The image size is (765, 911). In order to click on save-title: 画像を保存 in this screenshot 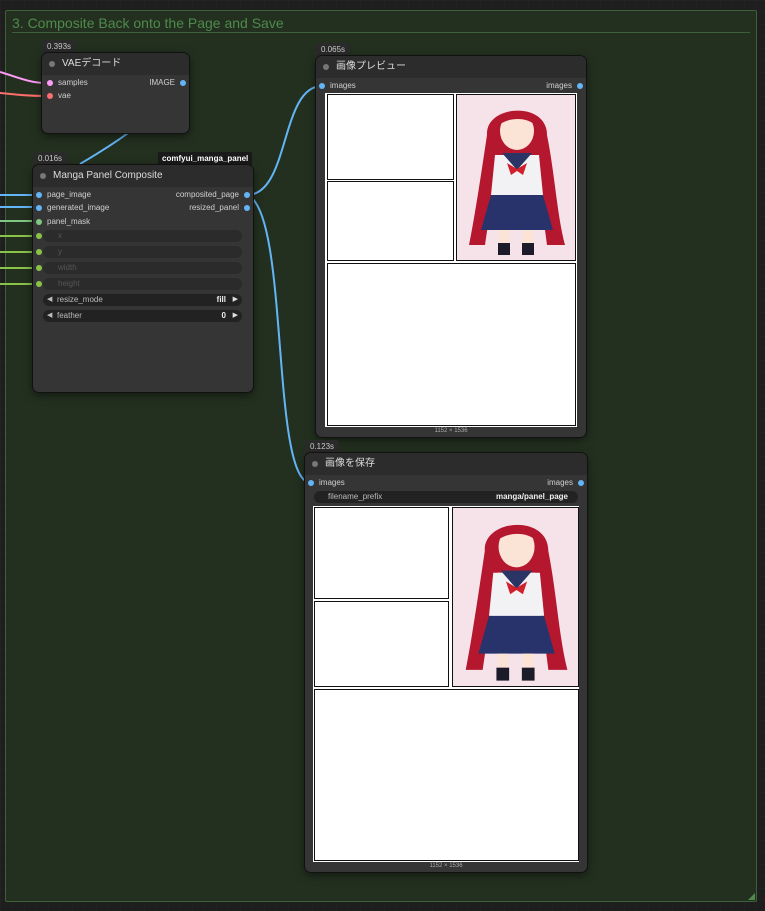, I will do `click(350, 463)`.